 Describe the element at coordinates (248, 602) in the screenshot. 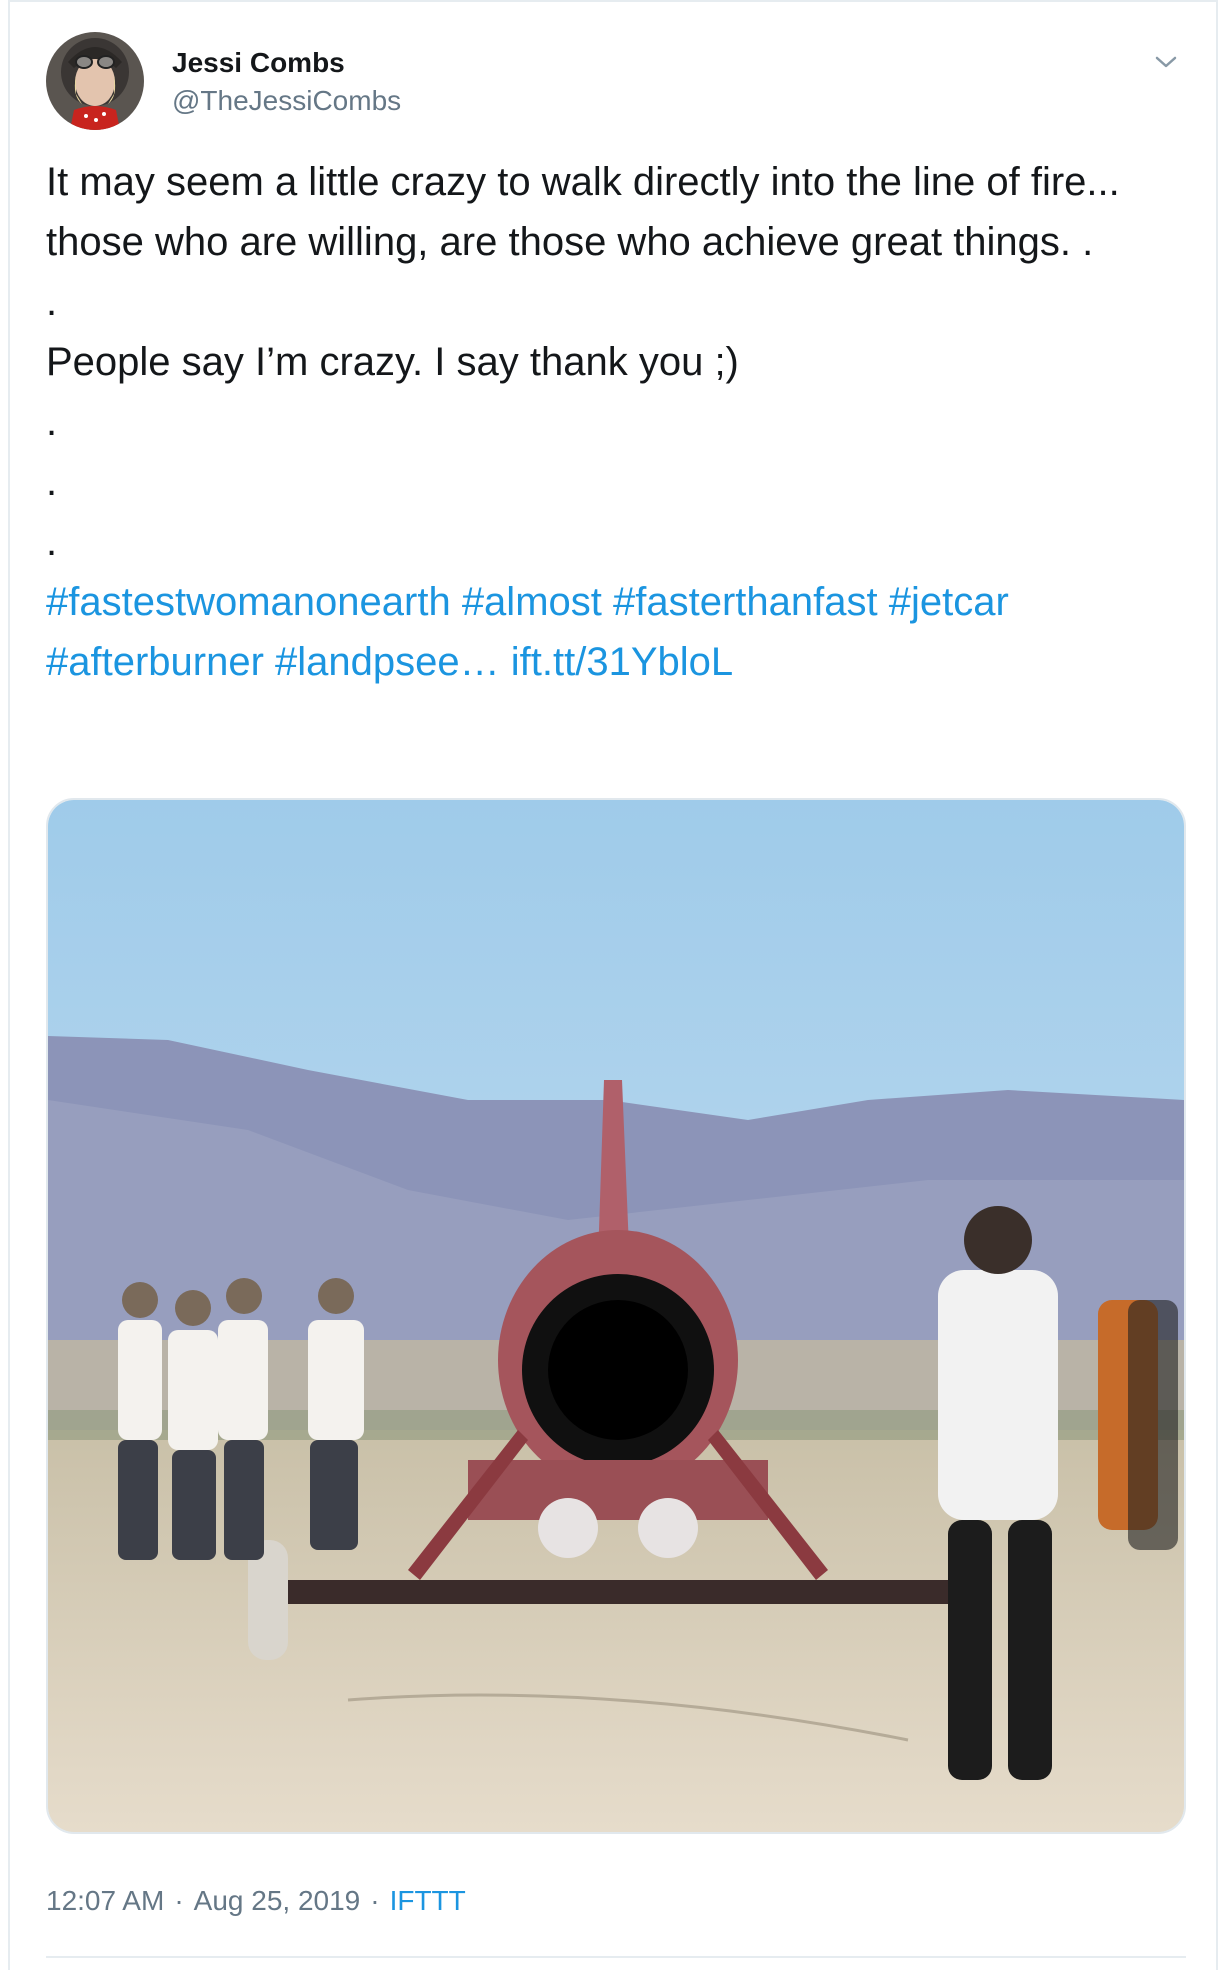

I see `hashtag-link: #fastestwomanonearth` at that location.